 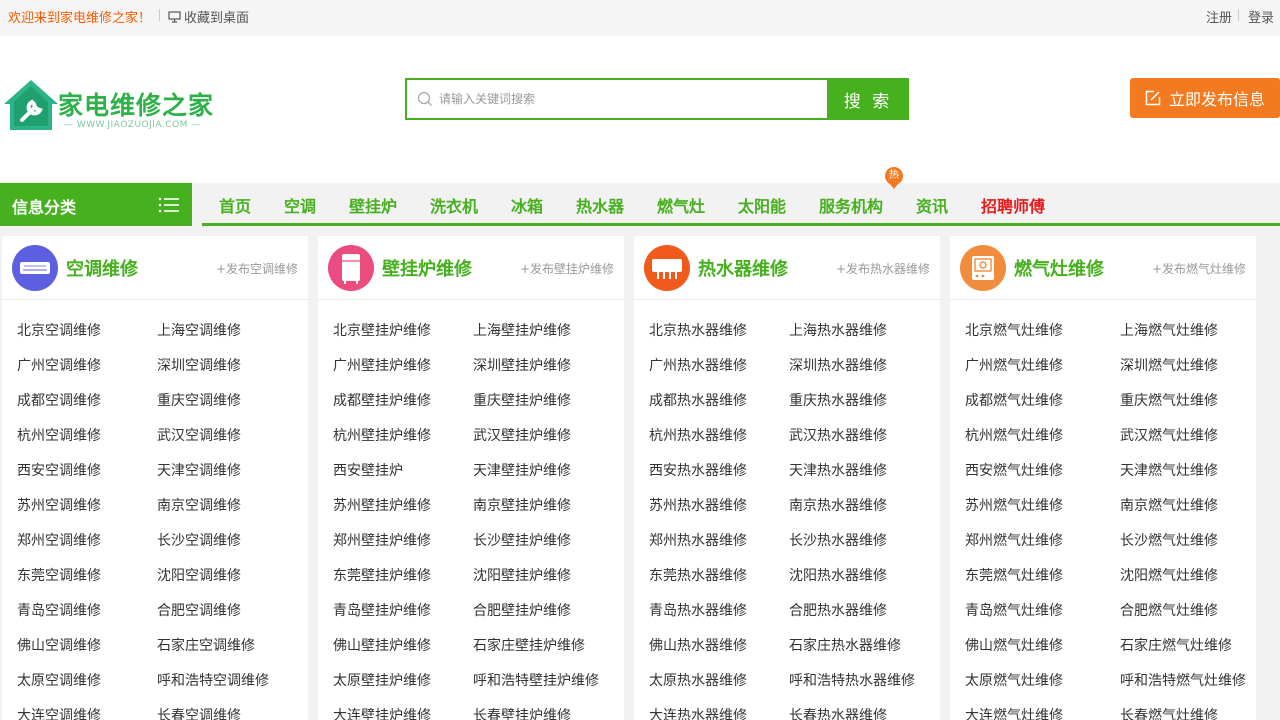 What do you see at coordinates (382, 505) in the screenshot?
I see `city-link: 苏州壁挂炉维修` at bounding box center [382, 505].